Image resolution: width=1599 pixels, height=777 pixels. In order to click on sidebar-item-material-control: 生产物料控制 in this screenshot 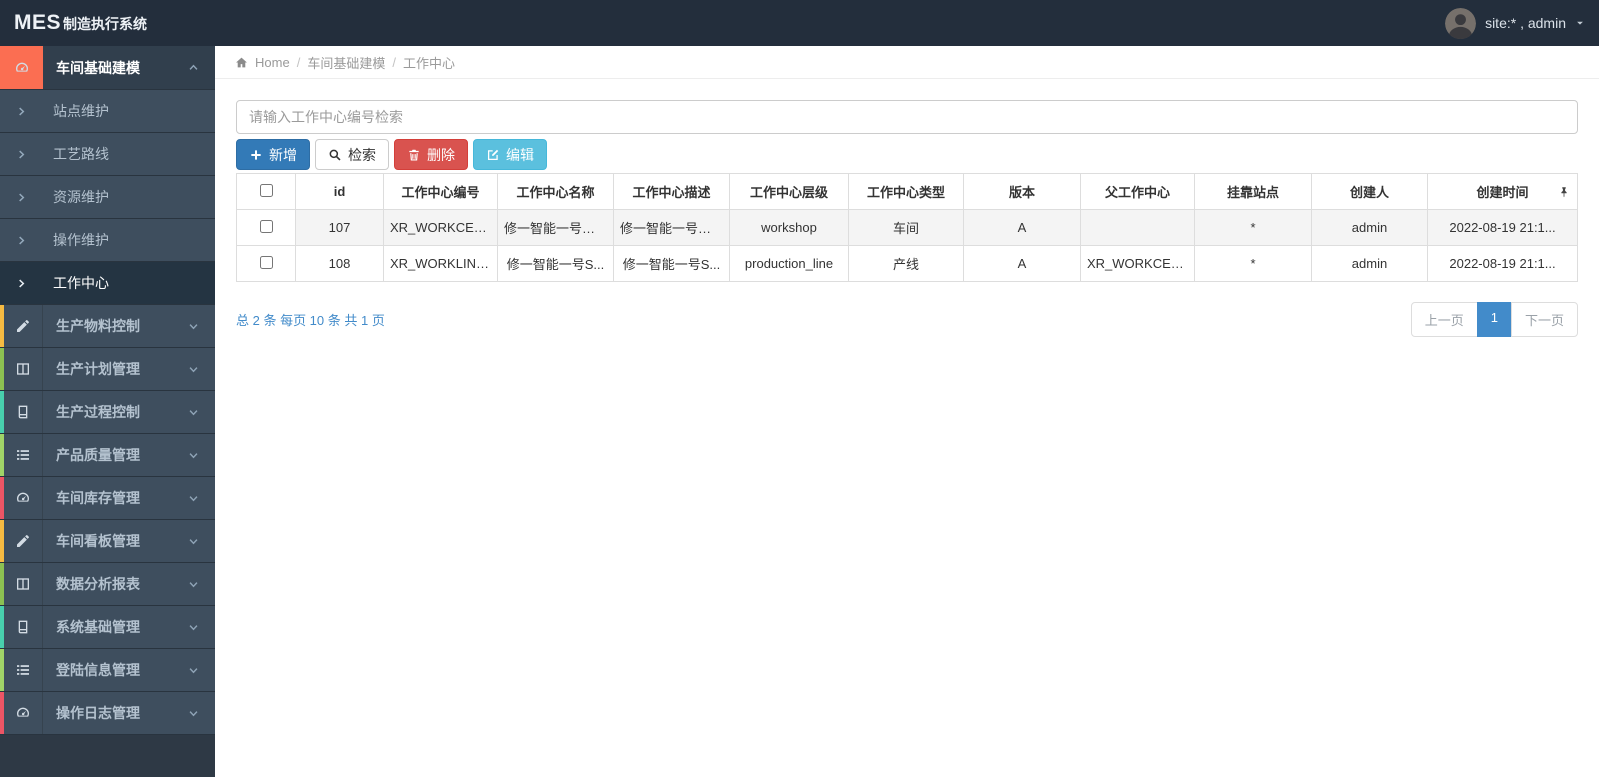, I will do `click(107, 326)`.